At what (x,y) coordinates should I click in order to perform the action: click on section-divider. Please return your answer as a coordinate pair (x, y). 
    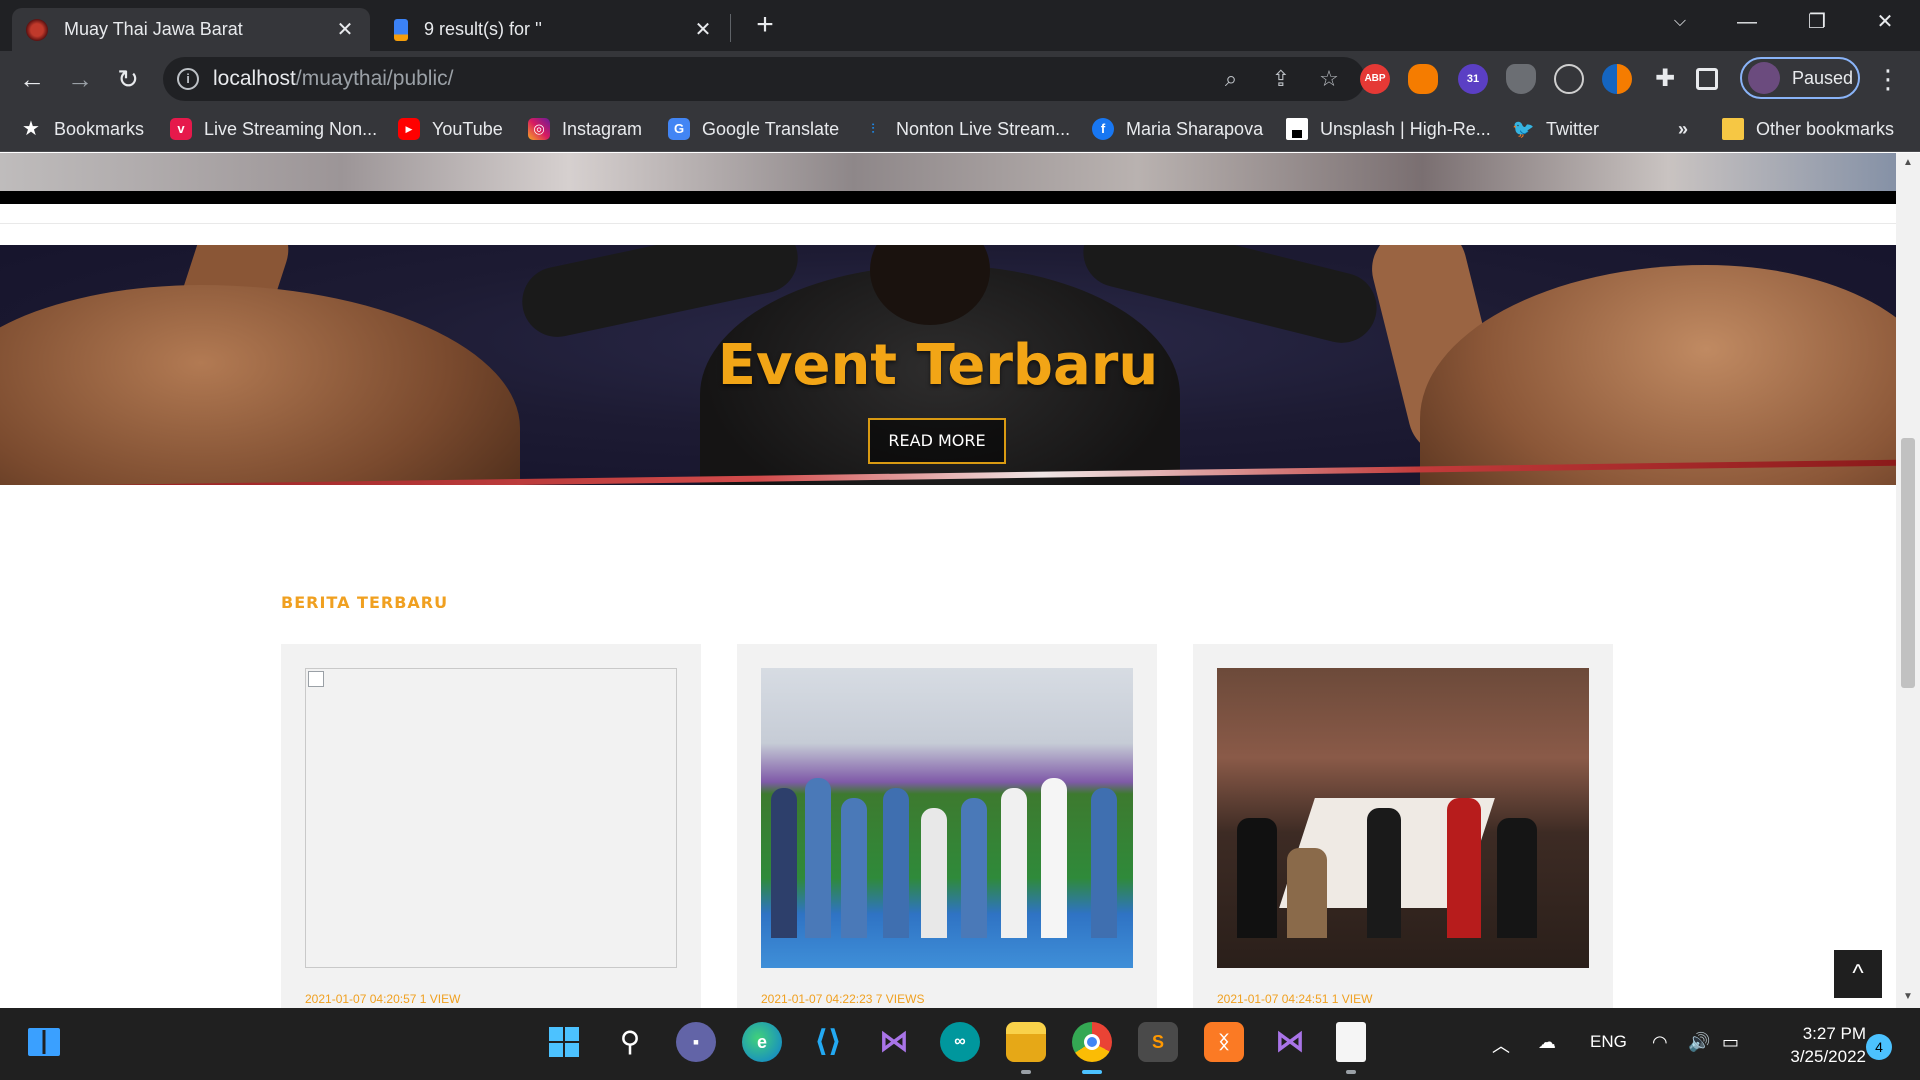
    Looking at the image, I should click on (948, 197).